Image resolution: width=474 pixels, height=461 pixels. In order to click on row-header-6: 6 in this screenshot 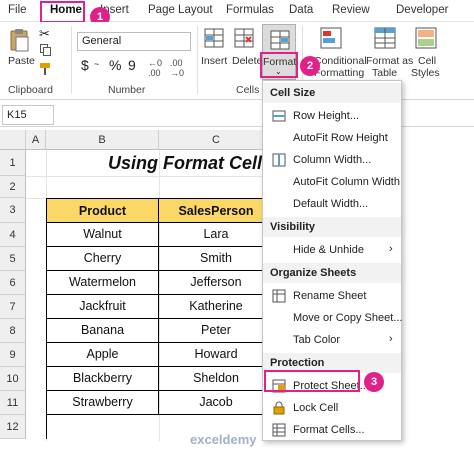, I will do `click(13, 283)`.